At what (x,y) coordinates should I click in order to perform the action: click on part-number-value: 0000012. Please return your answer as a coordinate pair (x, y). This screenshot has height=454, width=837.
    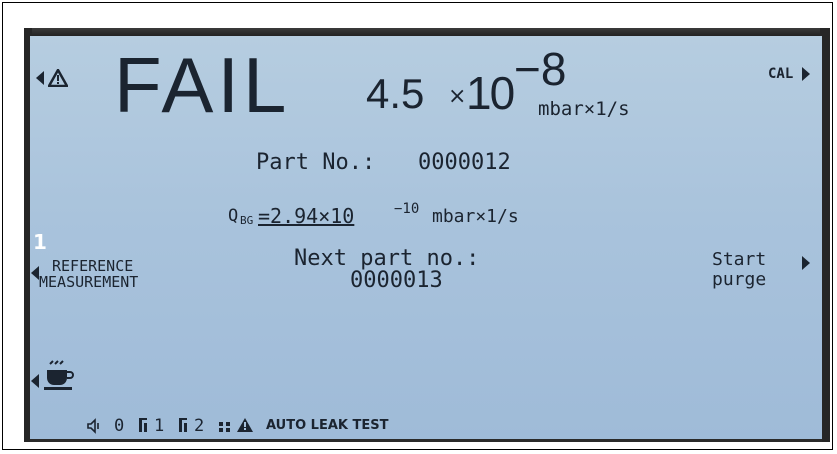
    Looking at the image, I should click on (464, 162).